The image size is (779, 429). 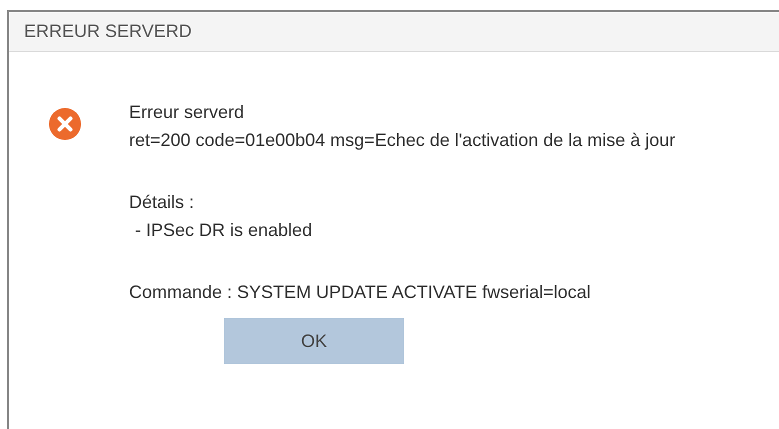 What do you see at coordinates (108, 31) in the screenshot?
I see `window-title: ERREUR SERVERD` at bounding box center [108, 31].